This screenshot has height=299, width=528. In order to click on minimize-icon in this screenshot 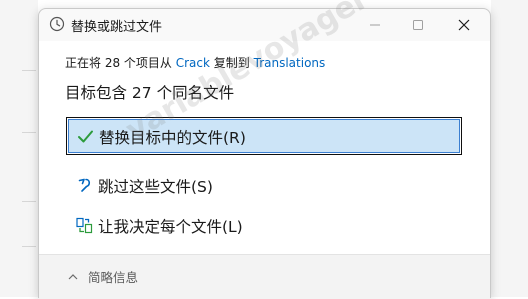, I will do `click(375, 25)`.